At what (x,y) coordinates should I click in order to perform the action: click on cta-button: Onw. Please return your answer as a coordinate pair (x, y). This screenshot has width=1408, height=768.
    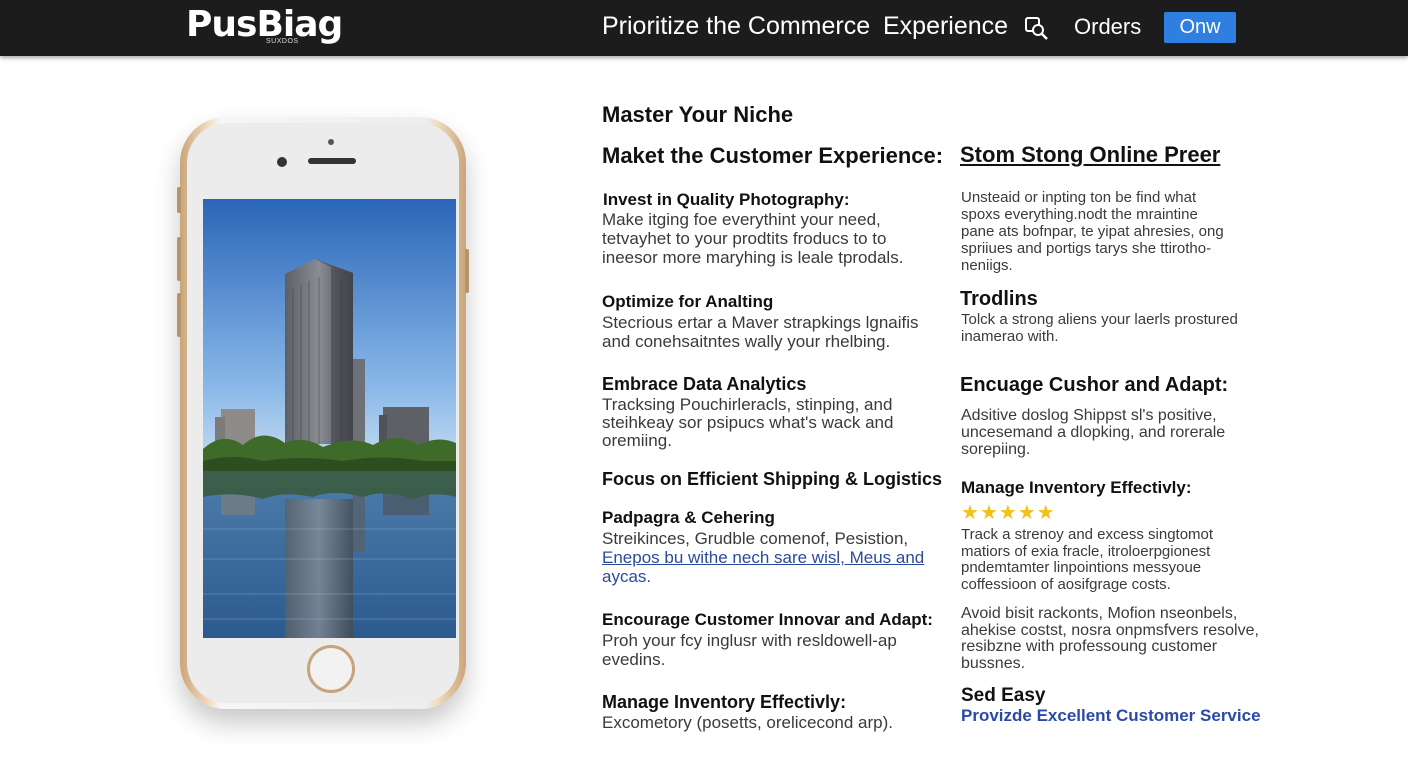
    Looking at the image, I should click on (1200, 27).